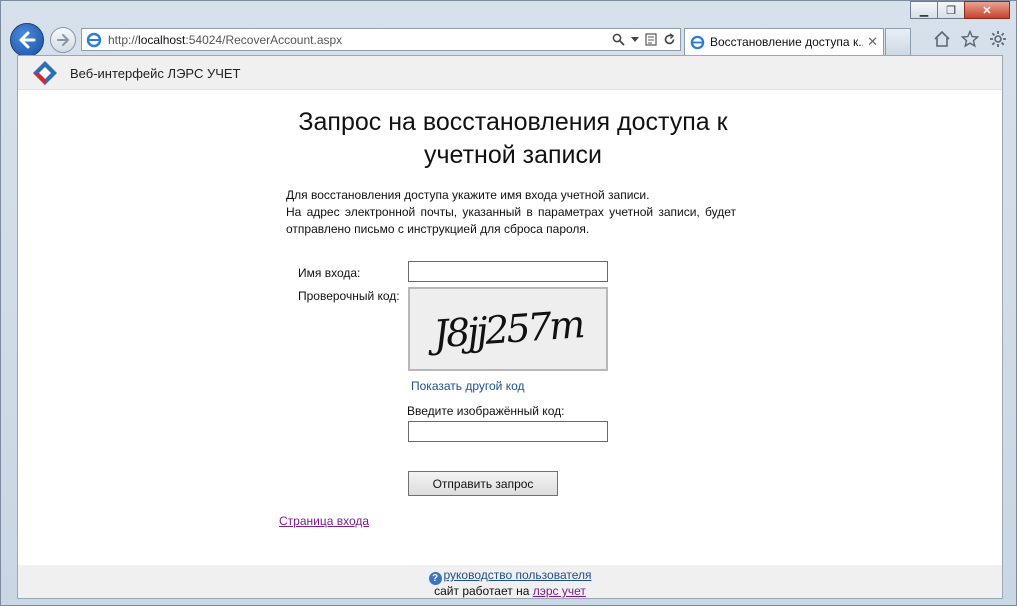 This screenshot has width=1017, height=606. I want to click on captcha-text: J8jj257m, so click(504, 329).